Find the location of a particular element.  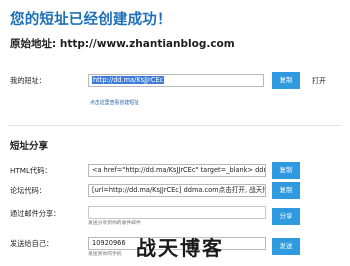

watermark-text: 战天博客 is located at coordinates (180, 248).